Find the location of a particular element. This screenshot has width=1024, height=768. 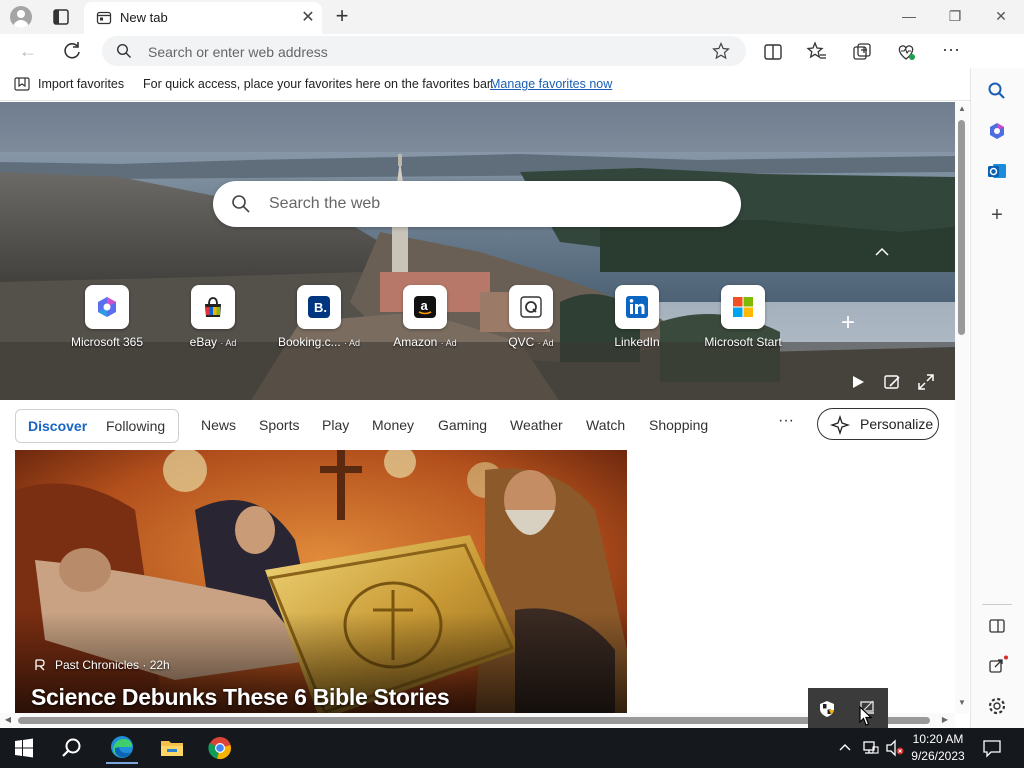

taskbar-edge-button is located at coordinates (122, 748).